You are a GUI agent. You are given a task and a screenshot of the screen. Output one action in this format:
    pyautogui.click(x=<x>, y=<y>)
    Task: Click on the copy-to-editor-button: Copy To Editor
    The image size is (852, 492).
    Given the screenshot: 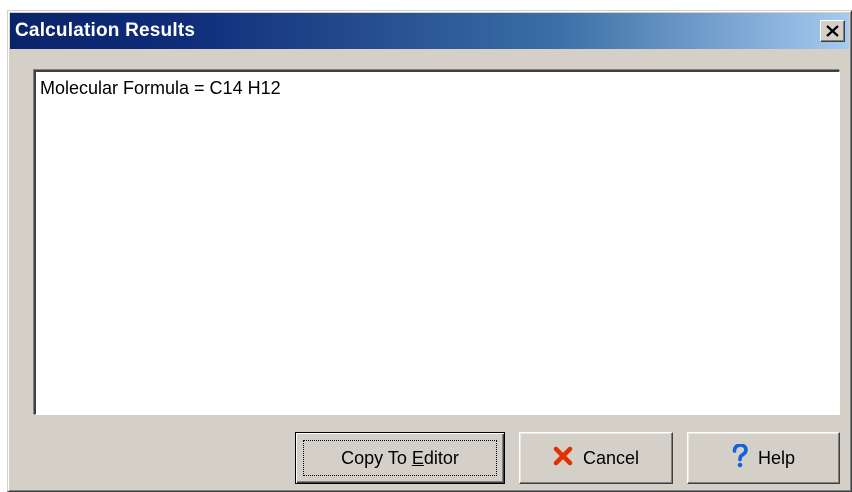 What is the action you would take?
    pyautogui.click(x=400, y=458)
    